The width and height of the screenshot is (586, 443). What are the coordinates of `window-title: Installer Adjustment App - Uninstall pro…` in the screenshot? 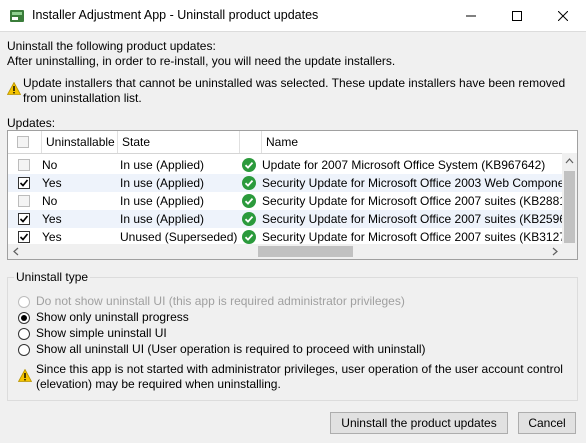 It's located at (175, 15).